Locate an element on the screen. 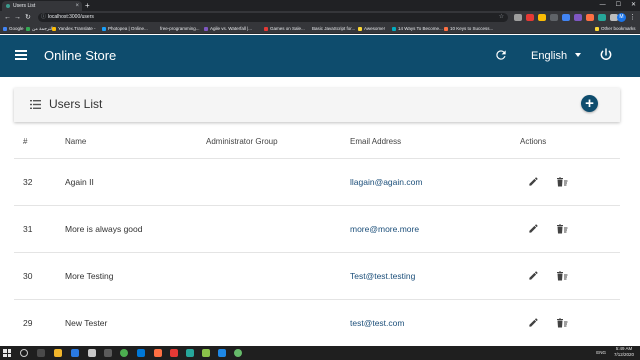  table-row: 31 More is always good more@more.more is located at coordinates (317, 229).